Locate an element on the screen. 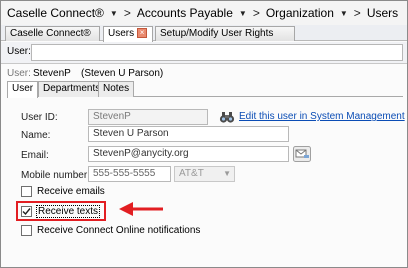  name-label: Name: is located at coordinates (36, 135).